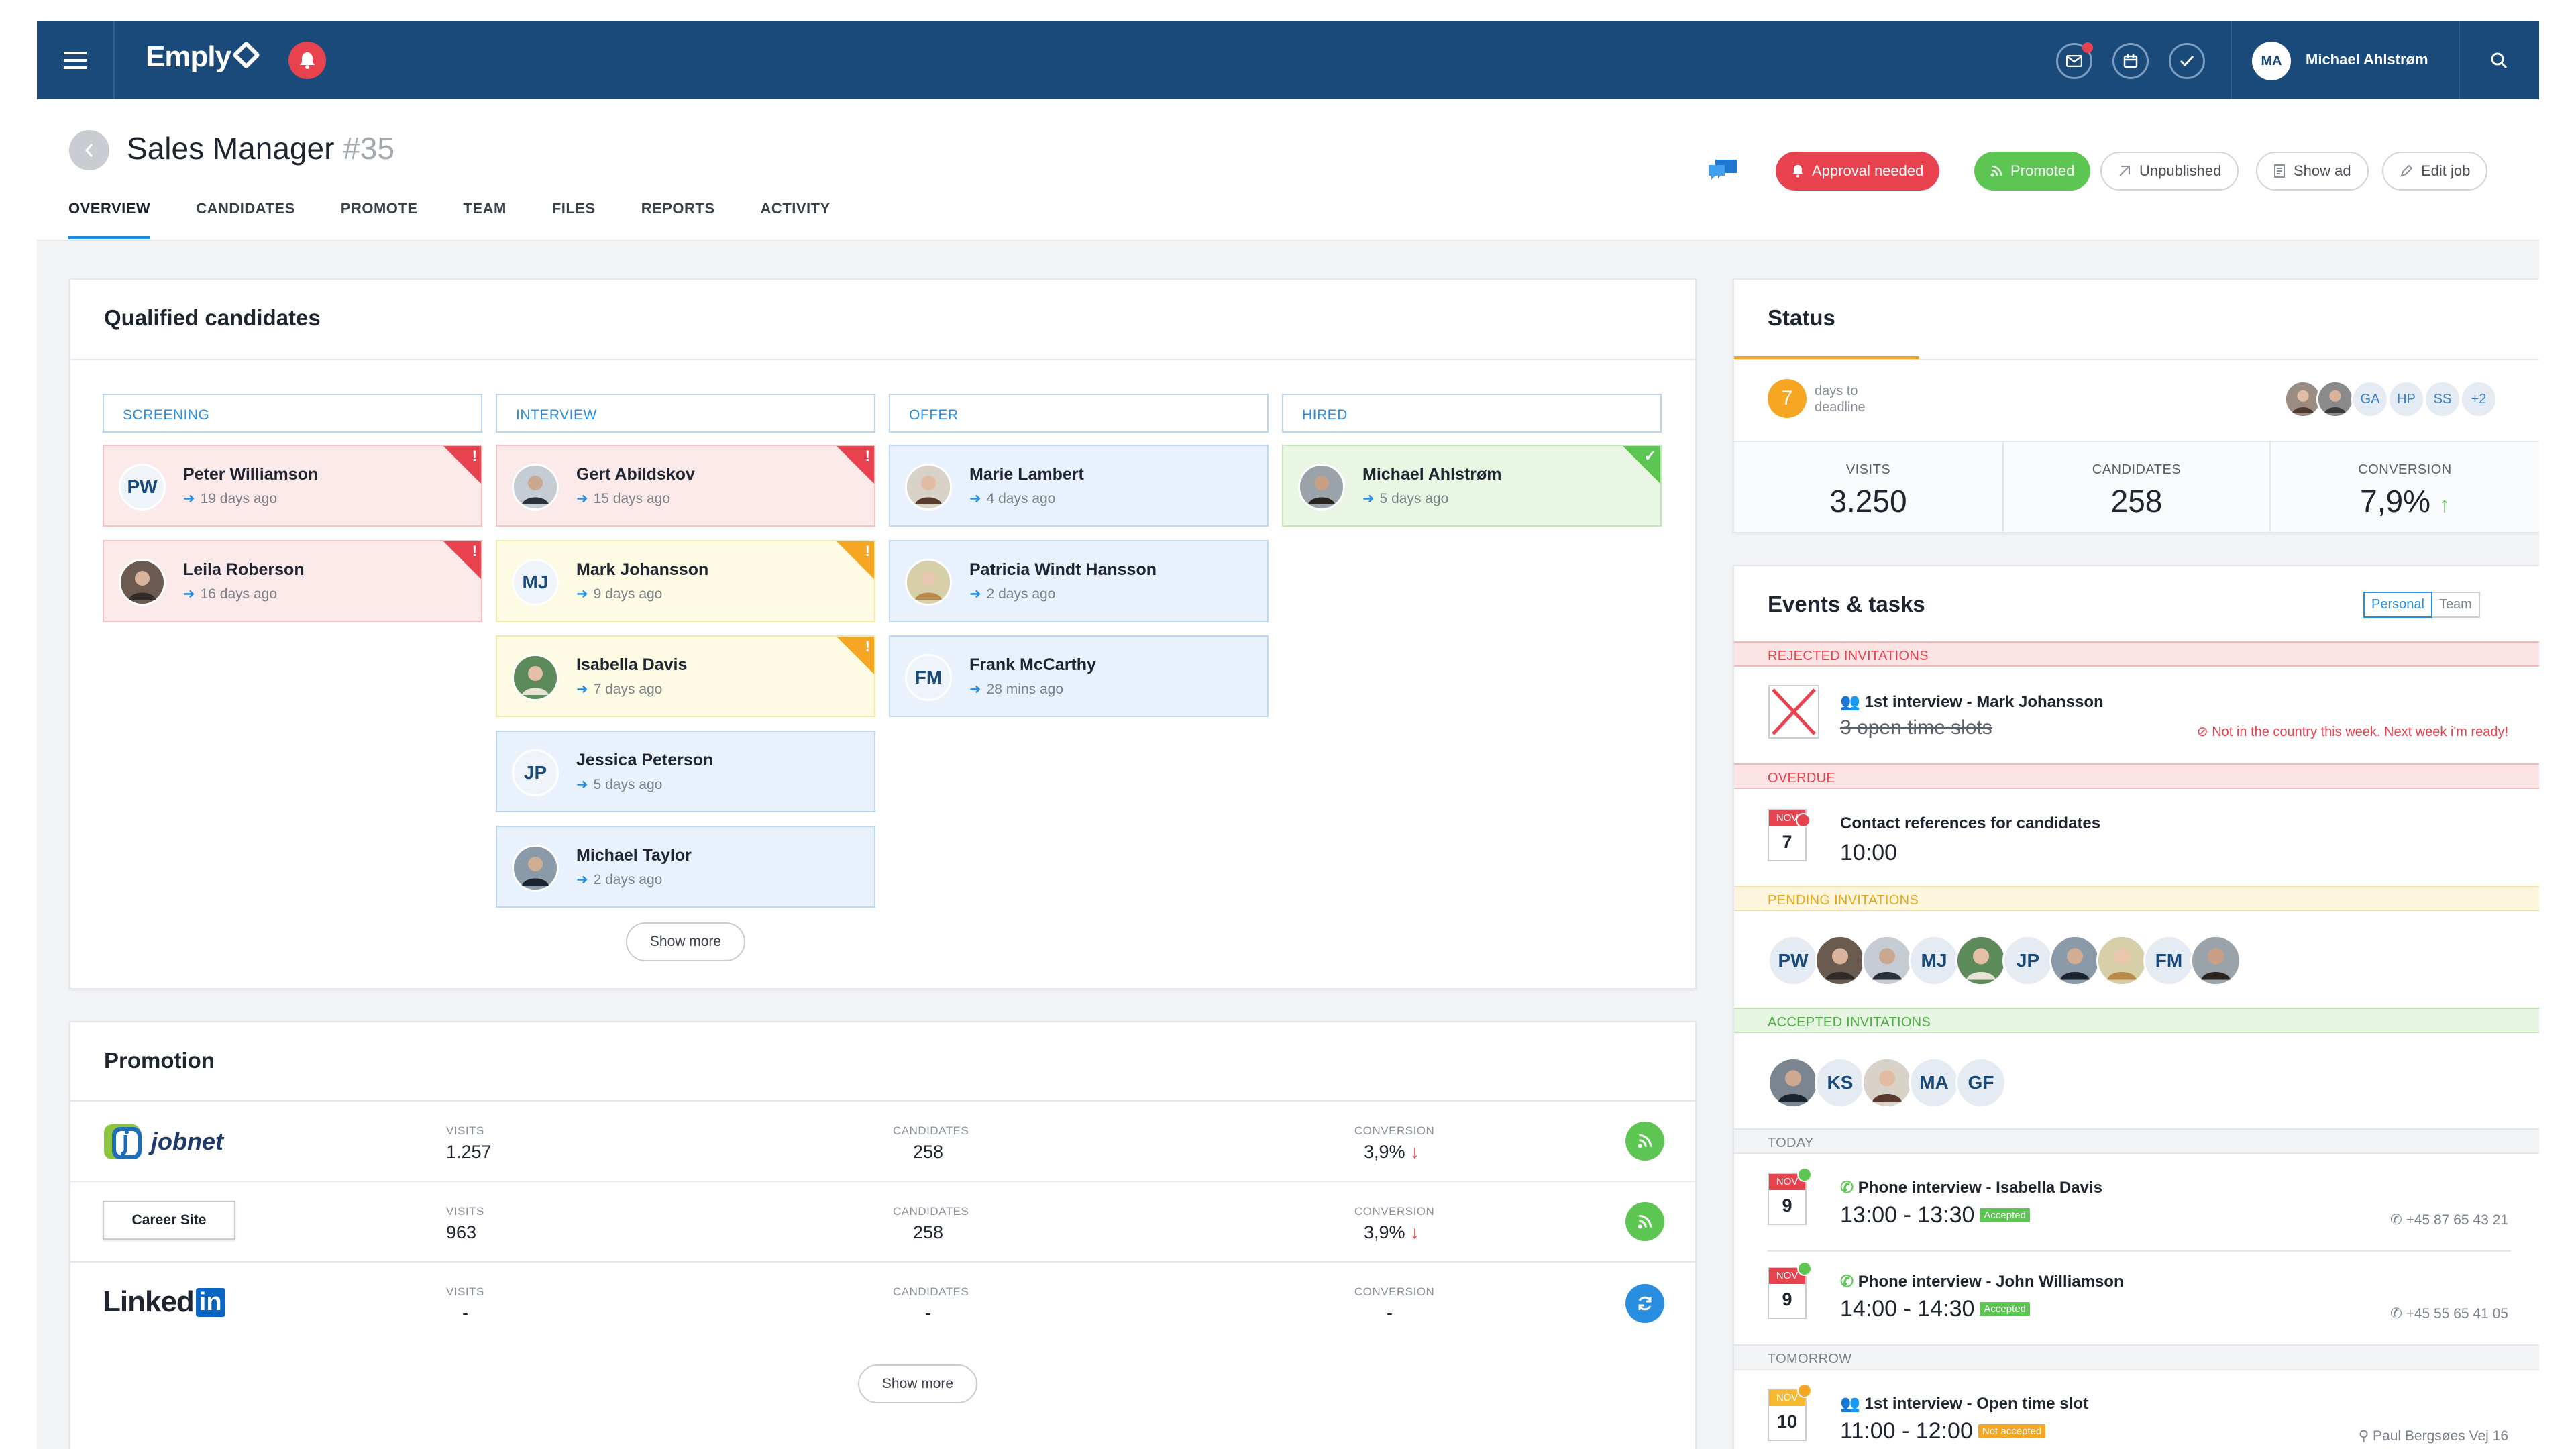 The image size is (2576, 1449). I want to click on candidate-card: Patricia Windt Hansson ➜ 2 days ago, so click(1079, 581).